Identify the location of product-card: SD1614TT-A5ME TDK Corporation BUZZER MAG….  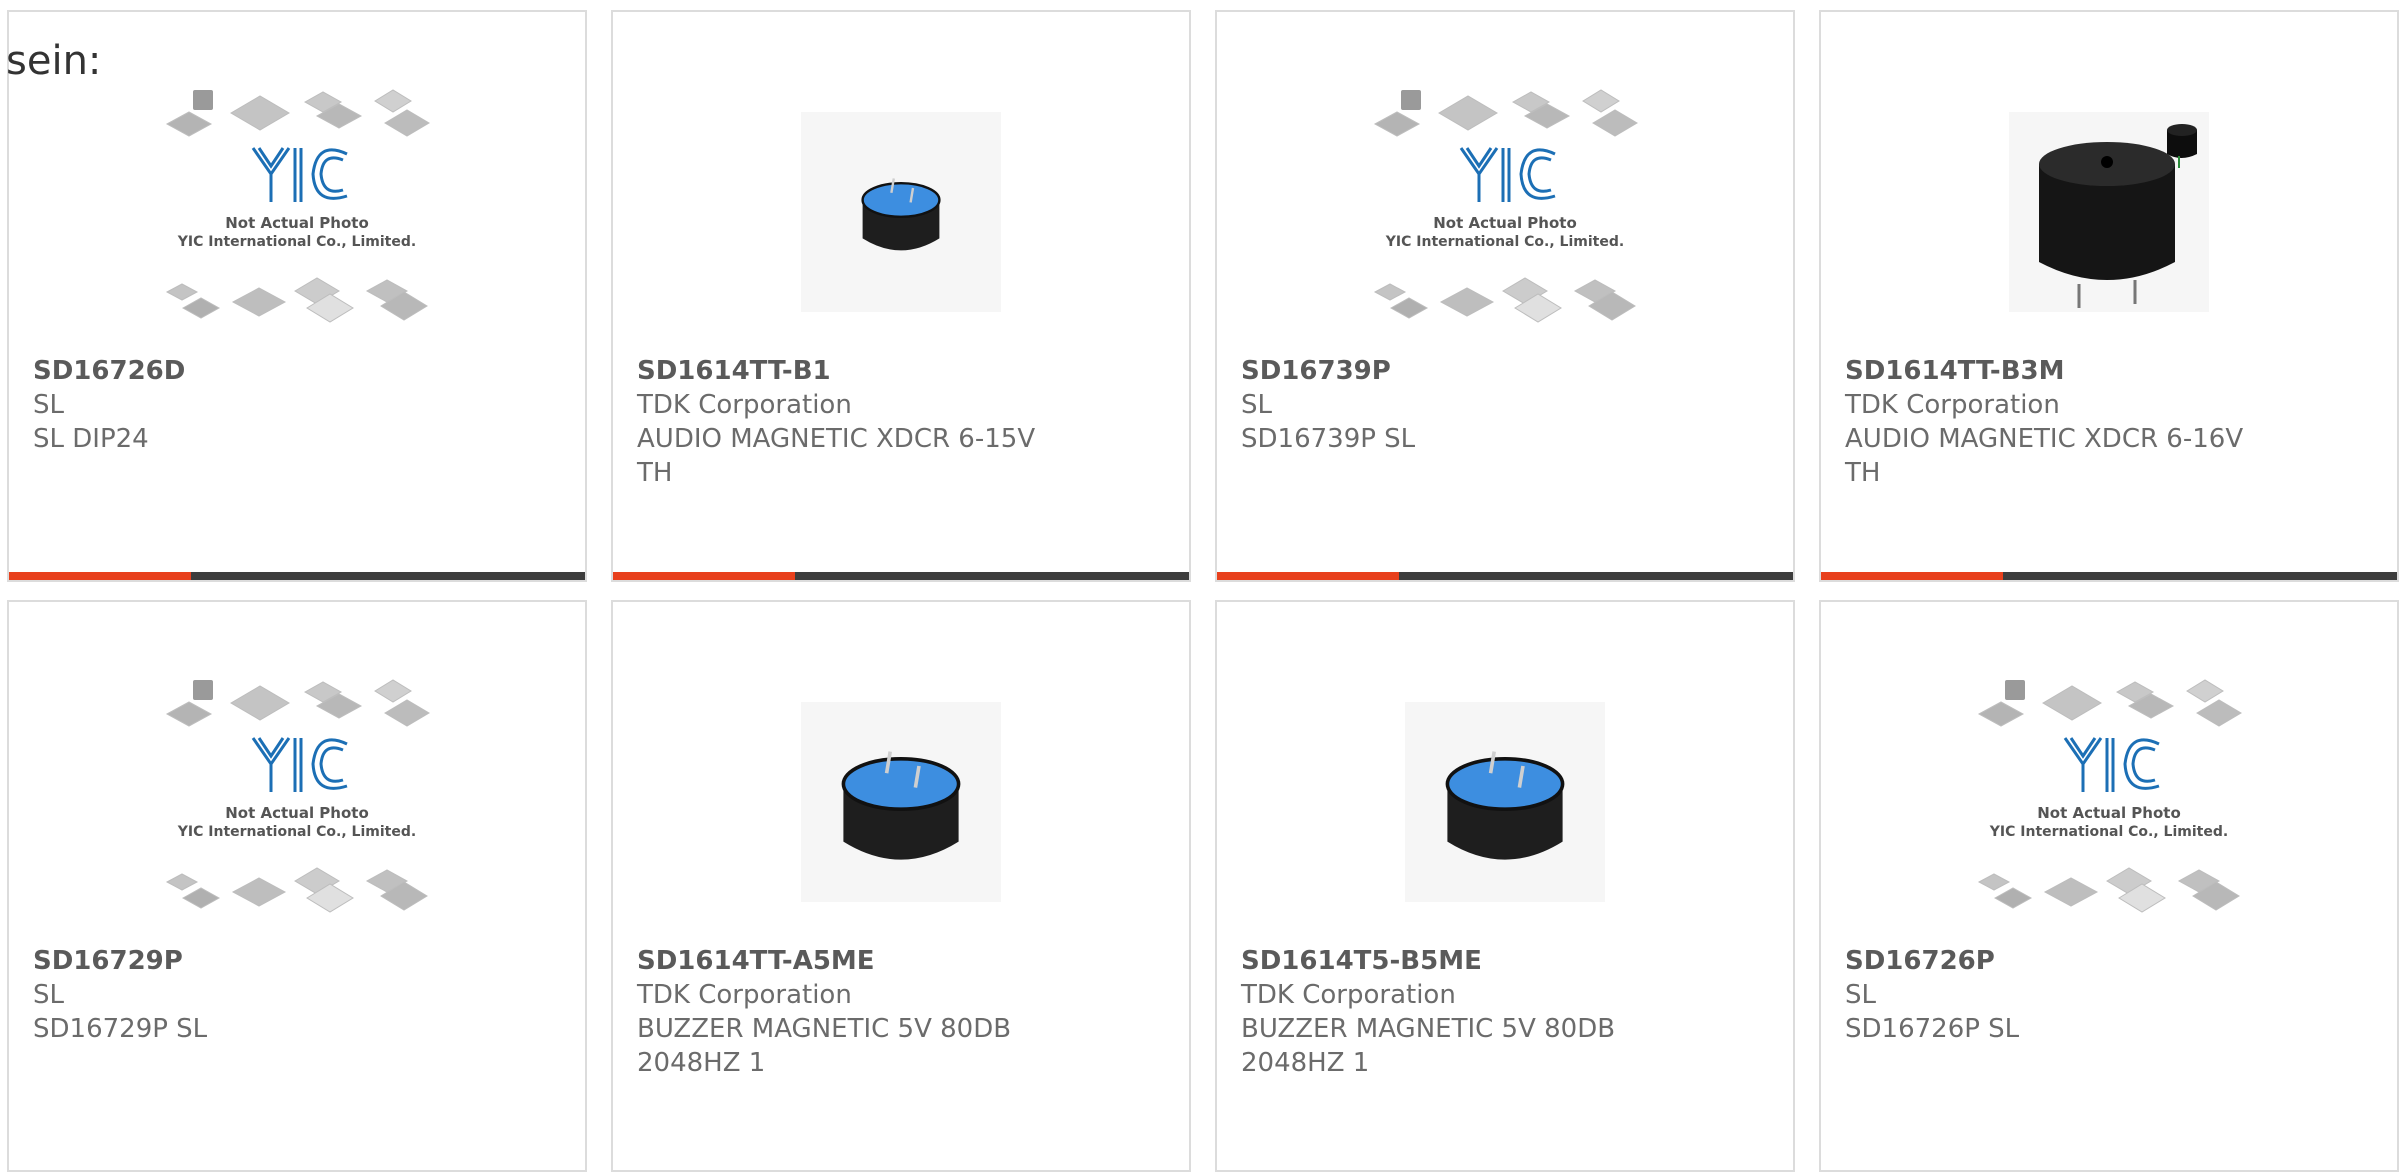
(901, 886).